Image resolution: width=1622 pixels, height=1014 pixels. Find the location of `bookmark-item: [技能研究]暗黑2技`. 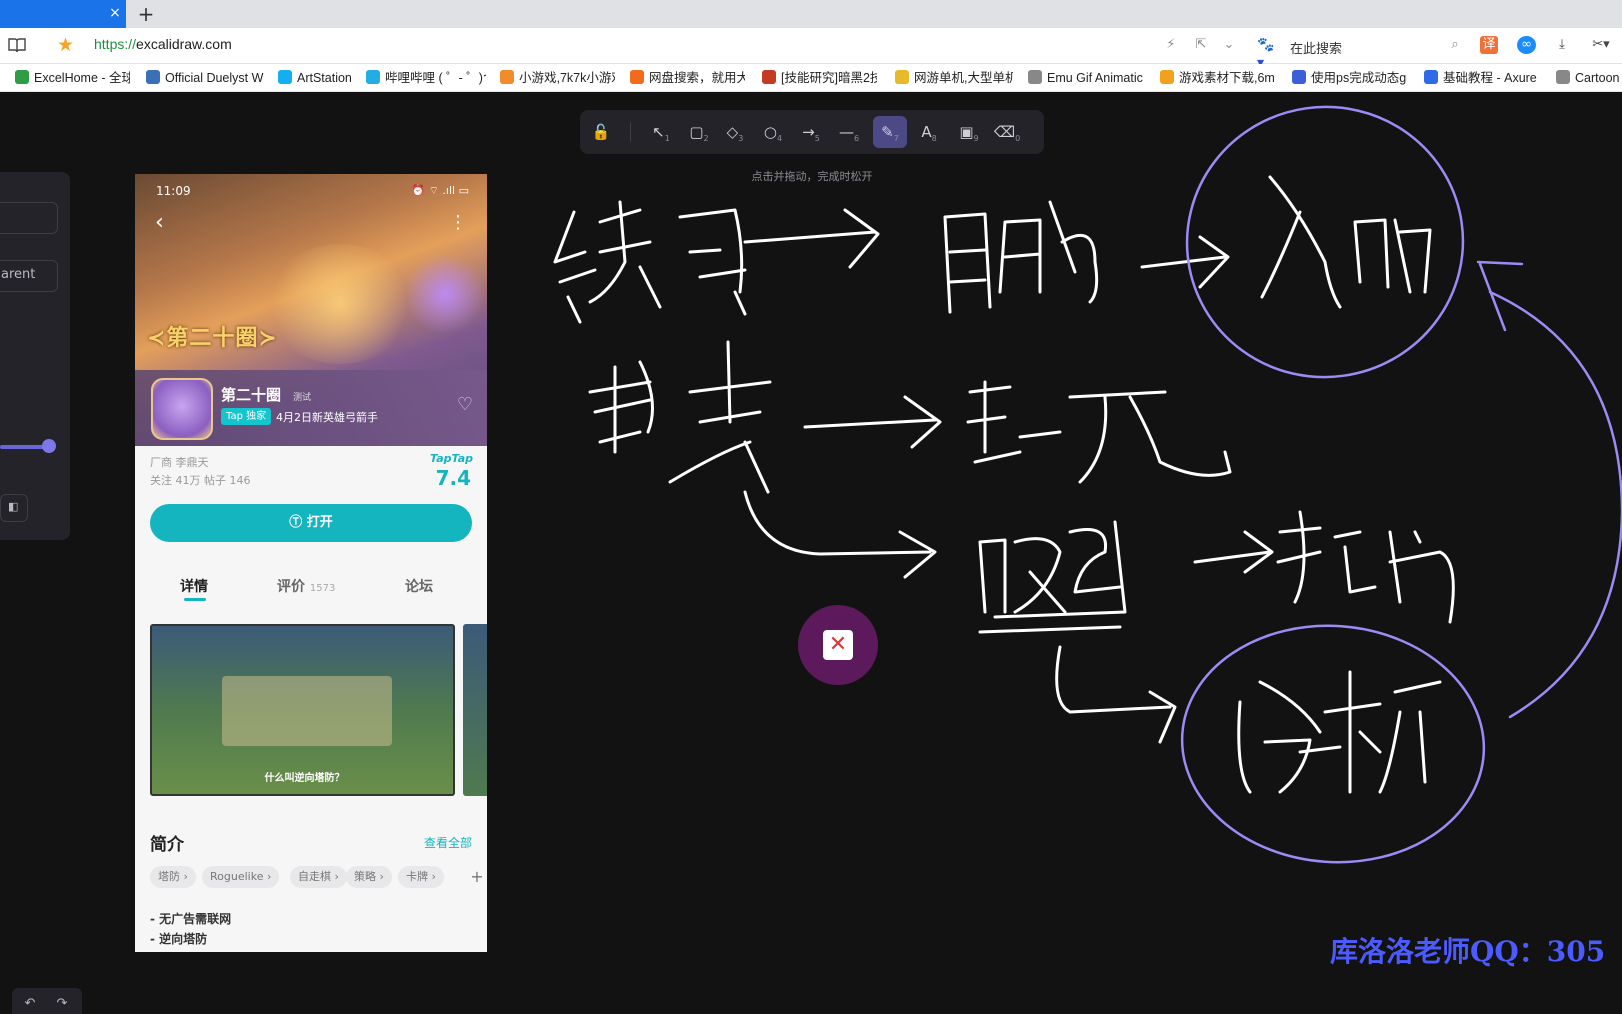

bookmark-item: [技能研究]暗黑2技 is located at coordinates (819, 78).